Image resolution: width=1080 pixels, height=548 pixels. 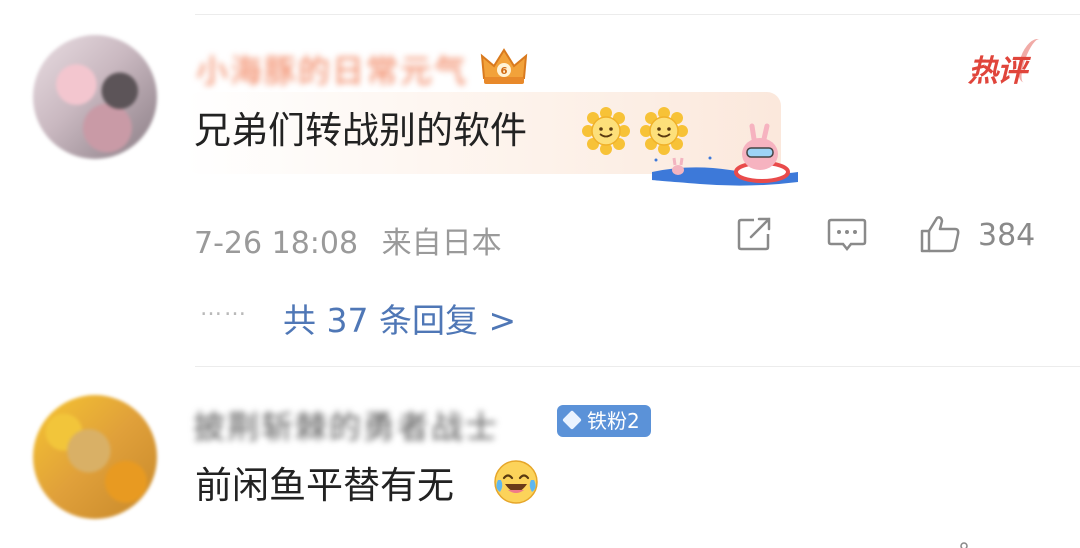 What do you see at coordinates (332, 69) in the screenshot?
I see `username: 小海豚的日常元气` at bounding box center [332, 69].